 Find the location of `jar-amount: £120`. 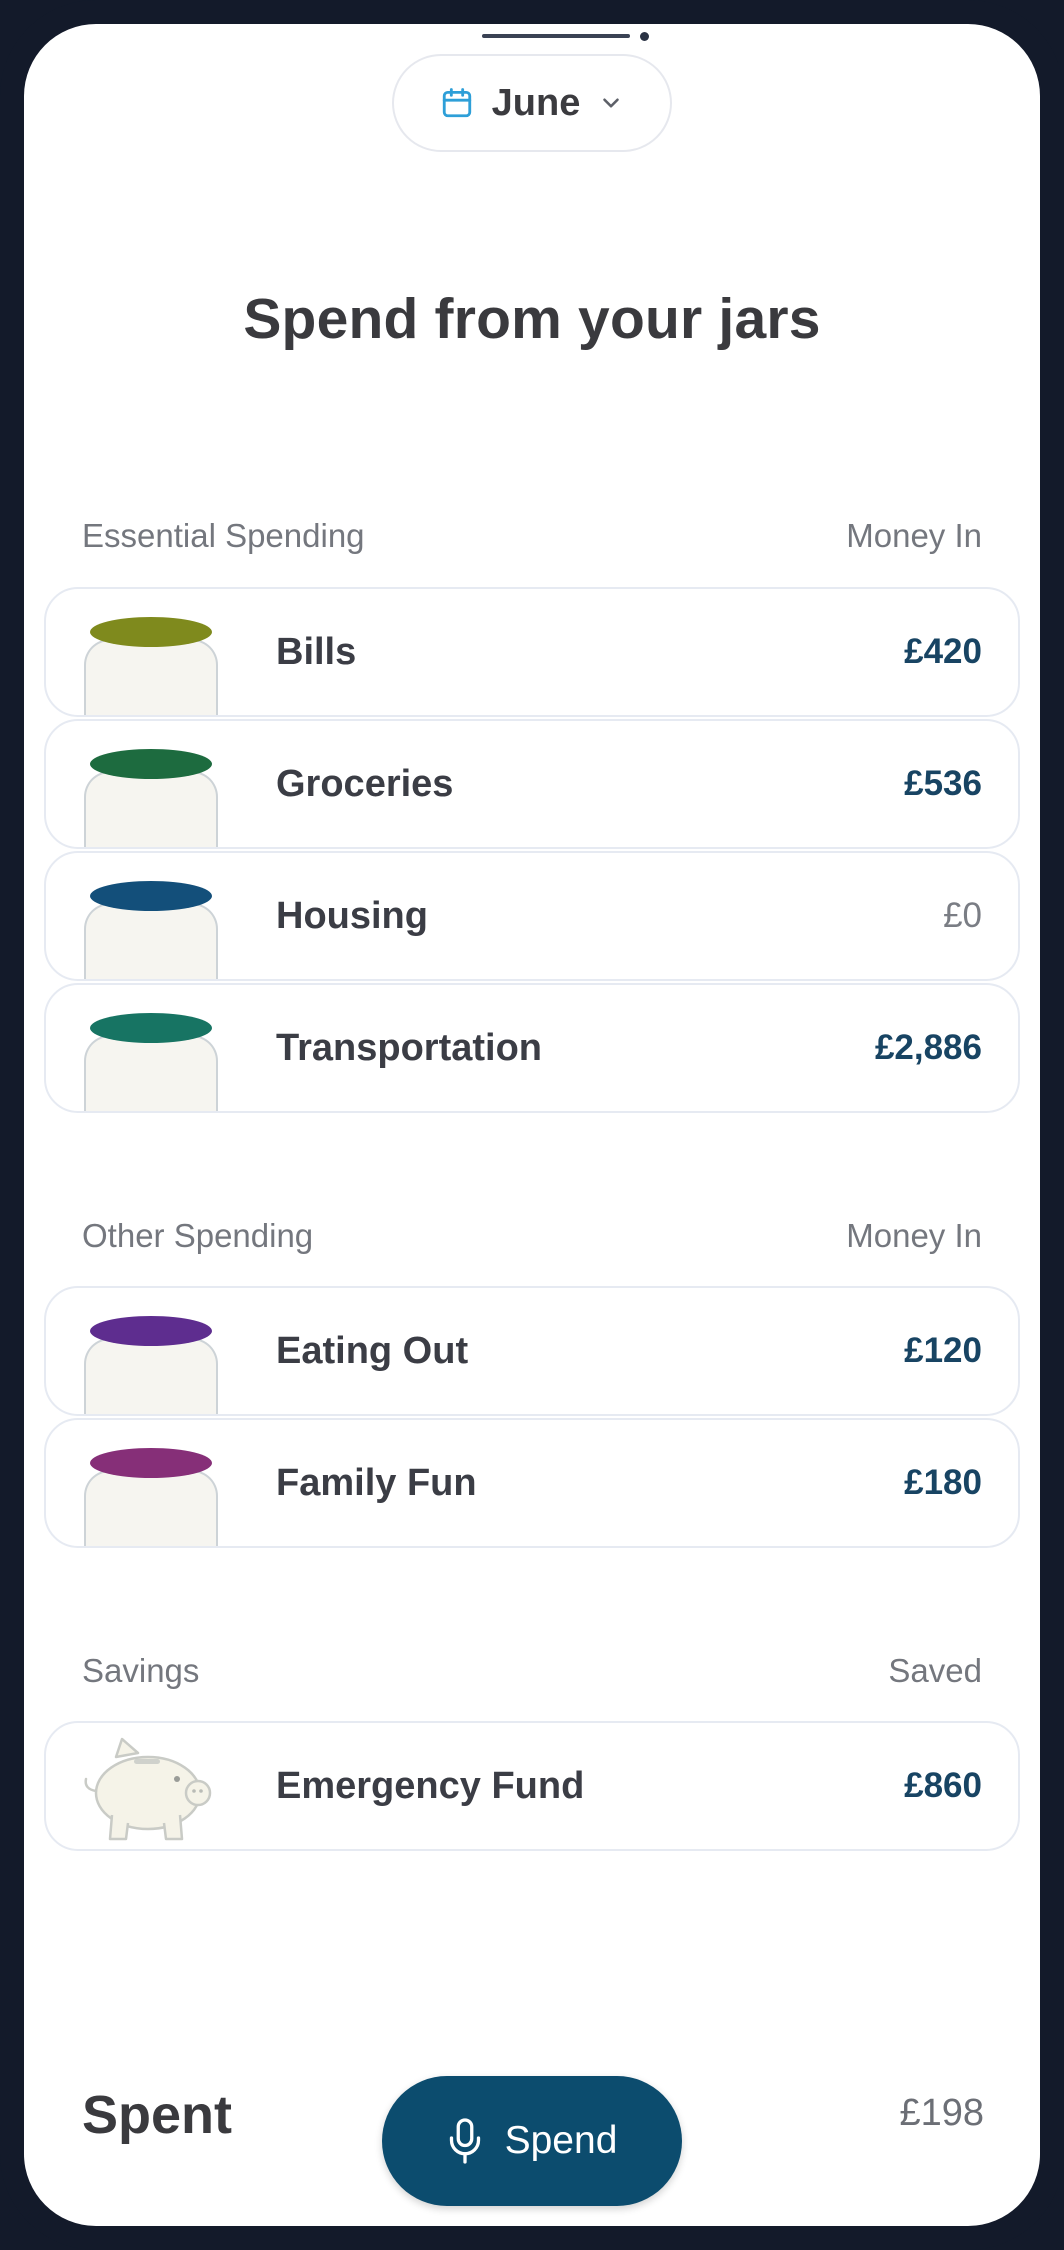

jar-amount: £120 is located at coordinates (943, 1350).